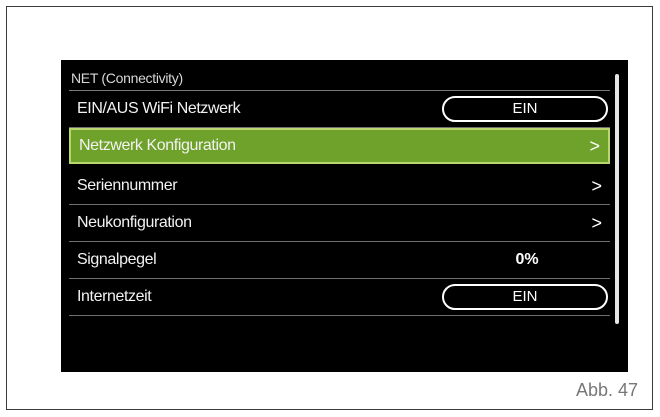 The width and height of the screenshot is (660, 417). Describe the element at coordinates (134, 222) in the screenshot. I see `menu-item-label: Neukonfiguration` at that location.